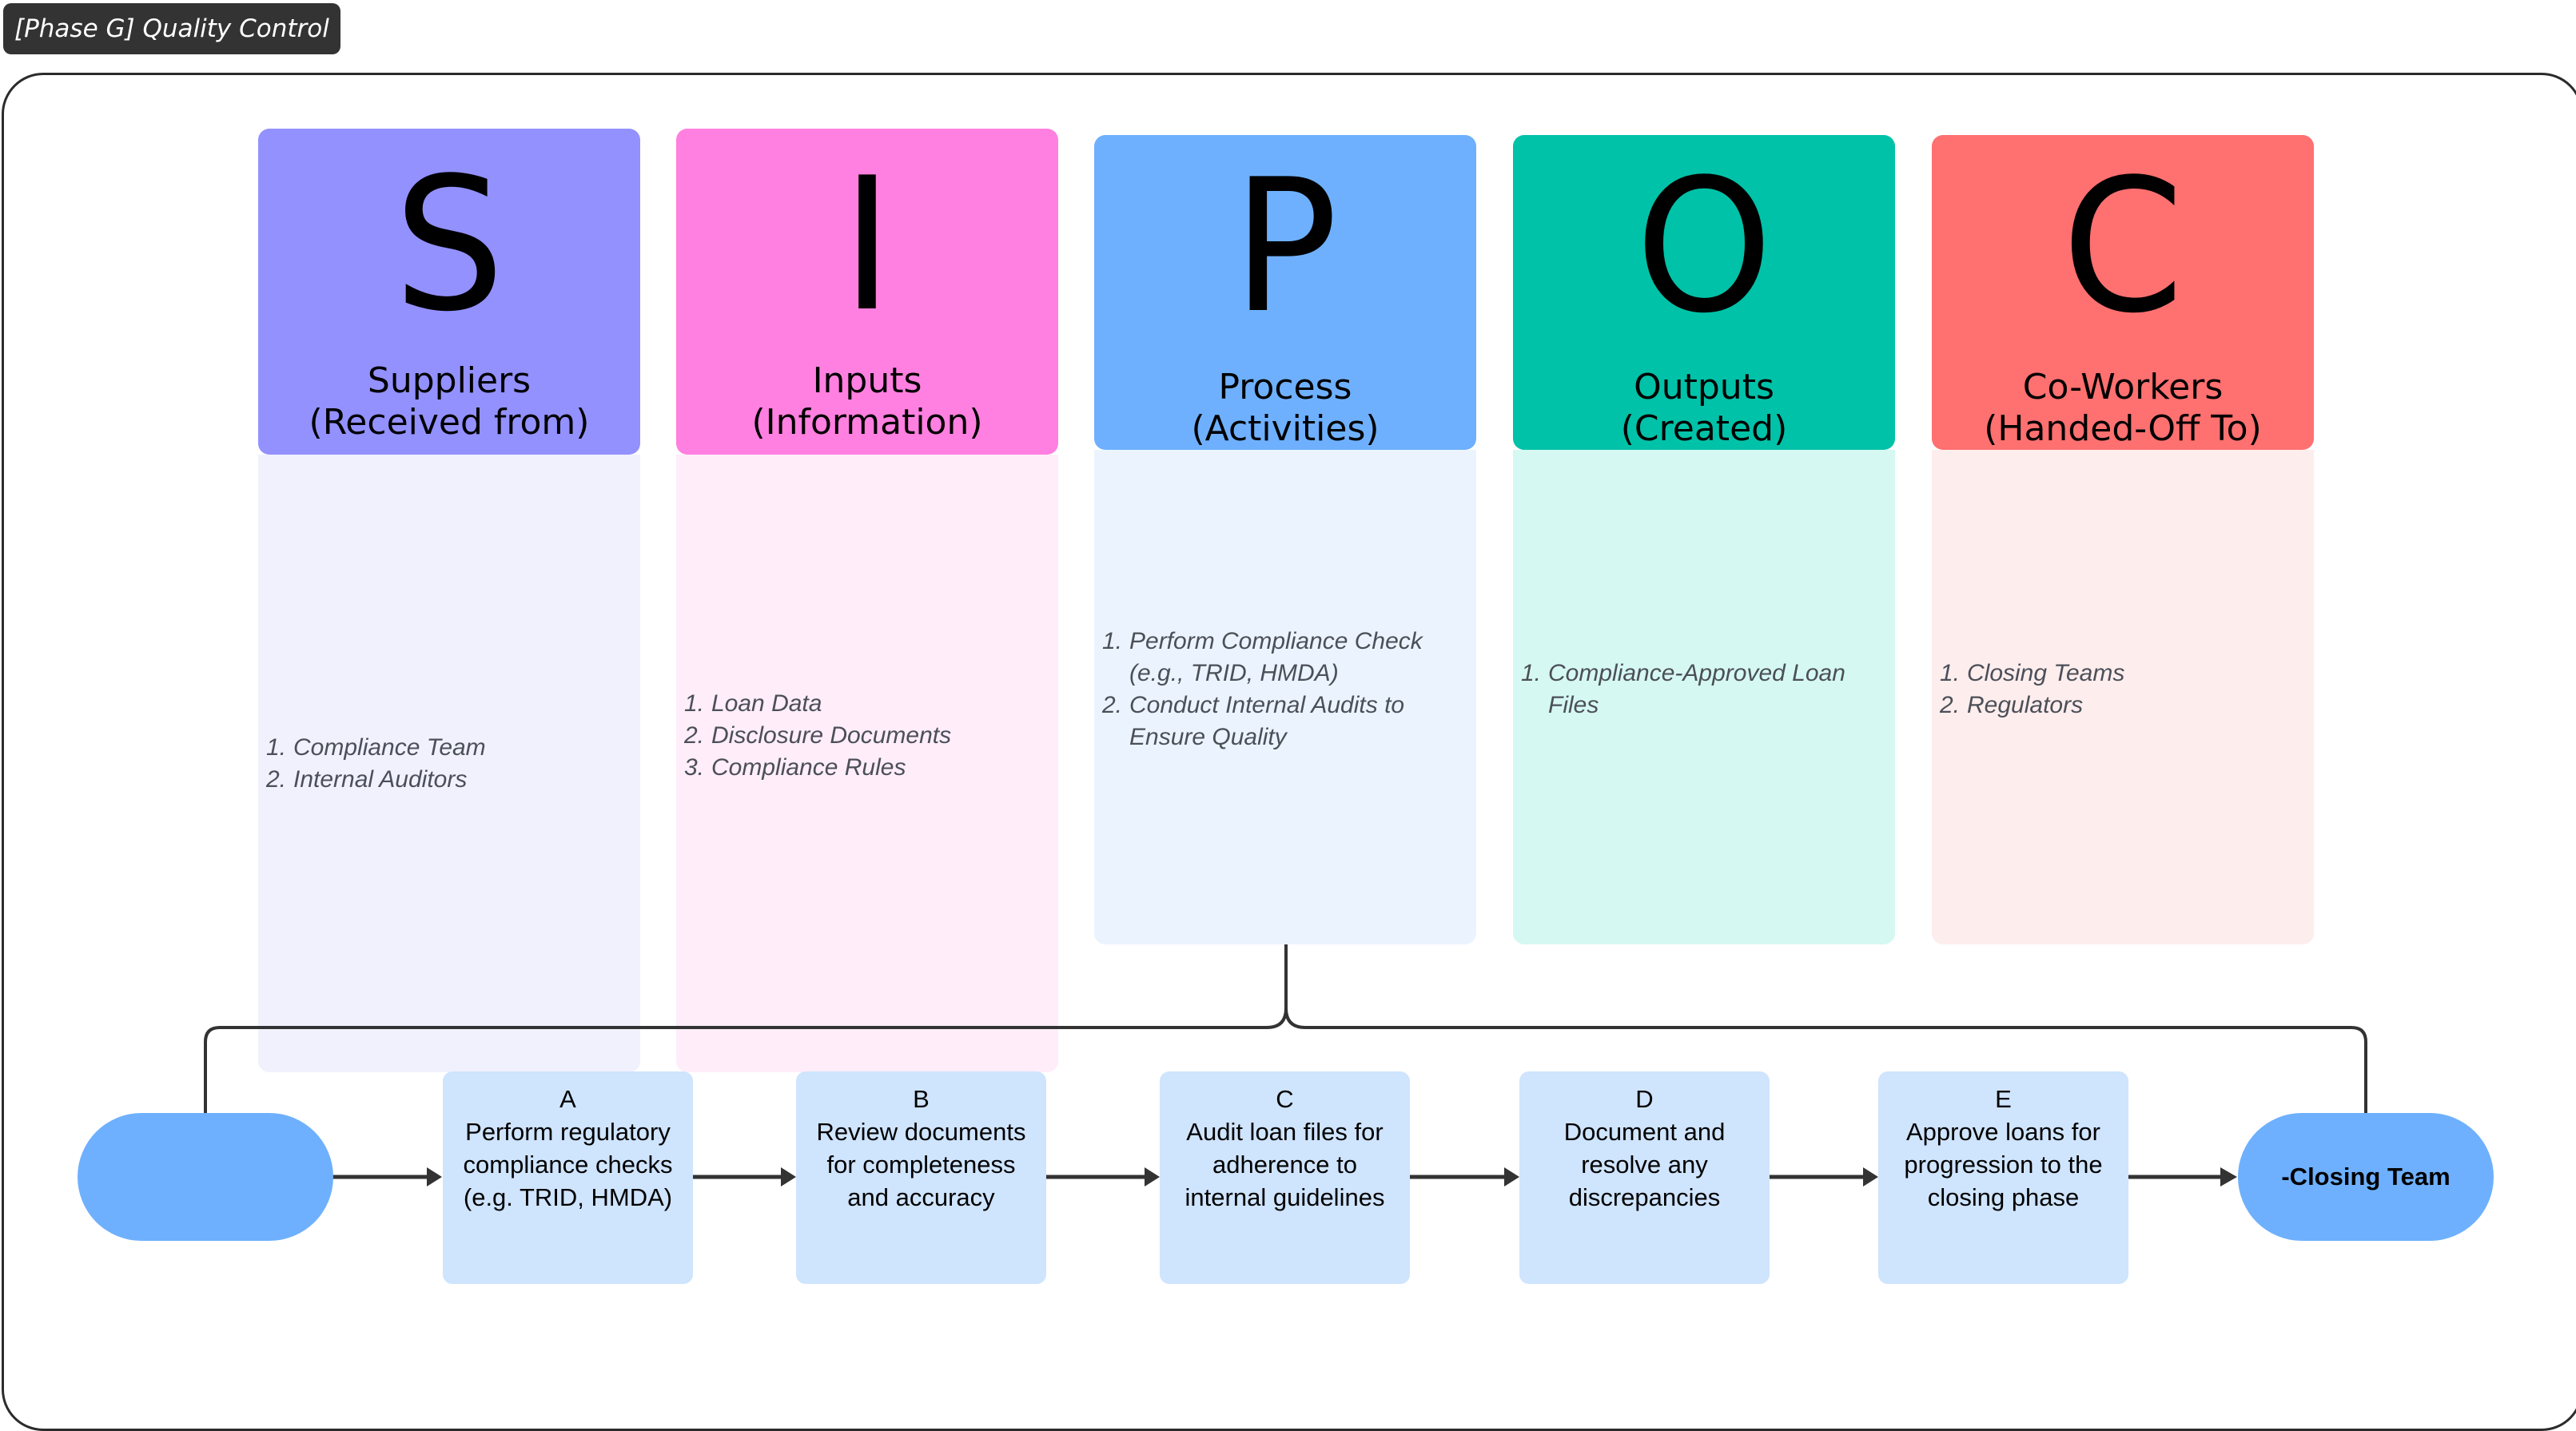  I want to click on column-header: O Outputs (Created), so click(1704, 292).